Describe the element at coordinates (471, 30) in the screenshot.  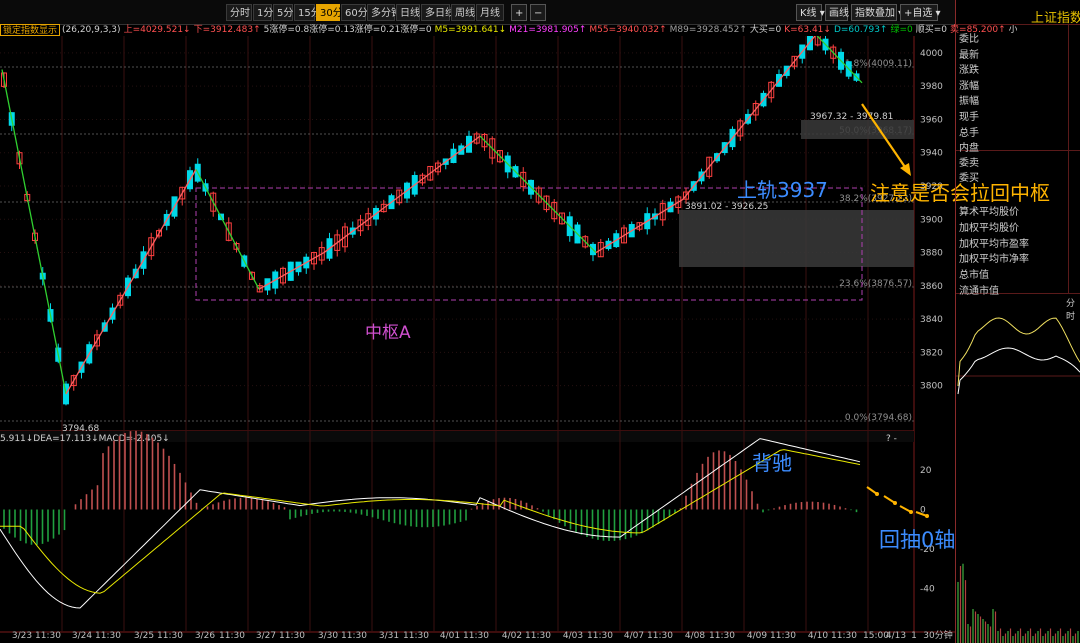
I see `indicator-value-4: M5=3991.641↓` at that location.